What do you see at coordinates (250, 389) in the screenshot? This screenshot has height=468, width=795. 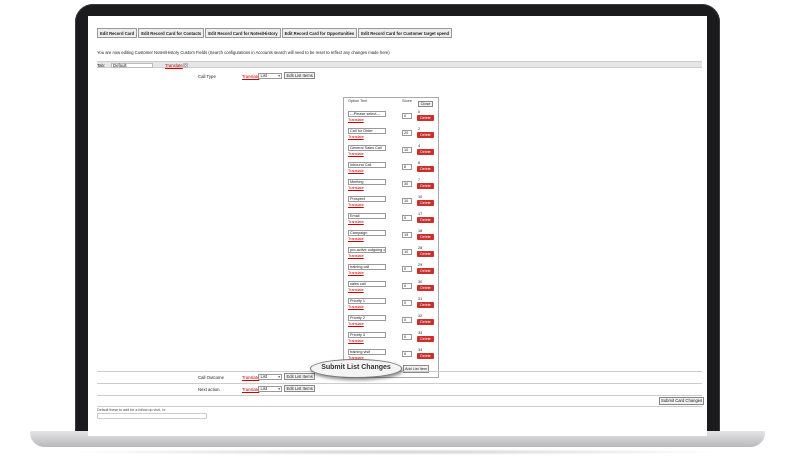 I see `next-action-translate-link: Translate` at bounding box center [250, 389].